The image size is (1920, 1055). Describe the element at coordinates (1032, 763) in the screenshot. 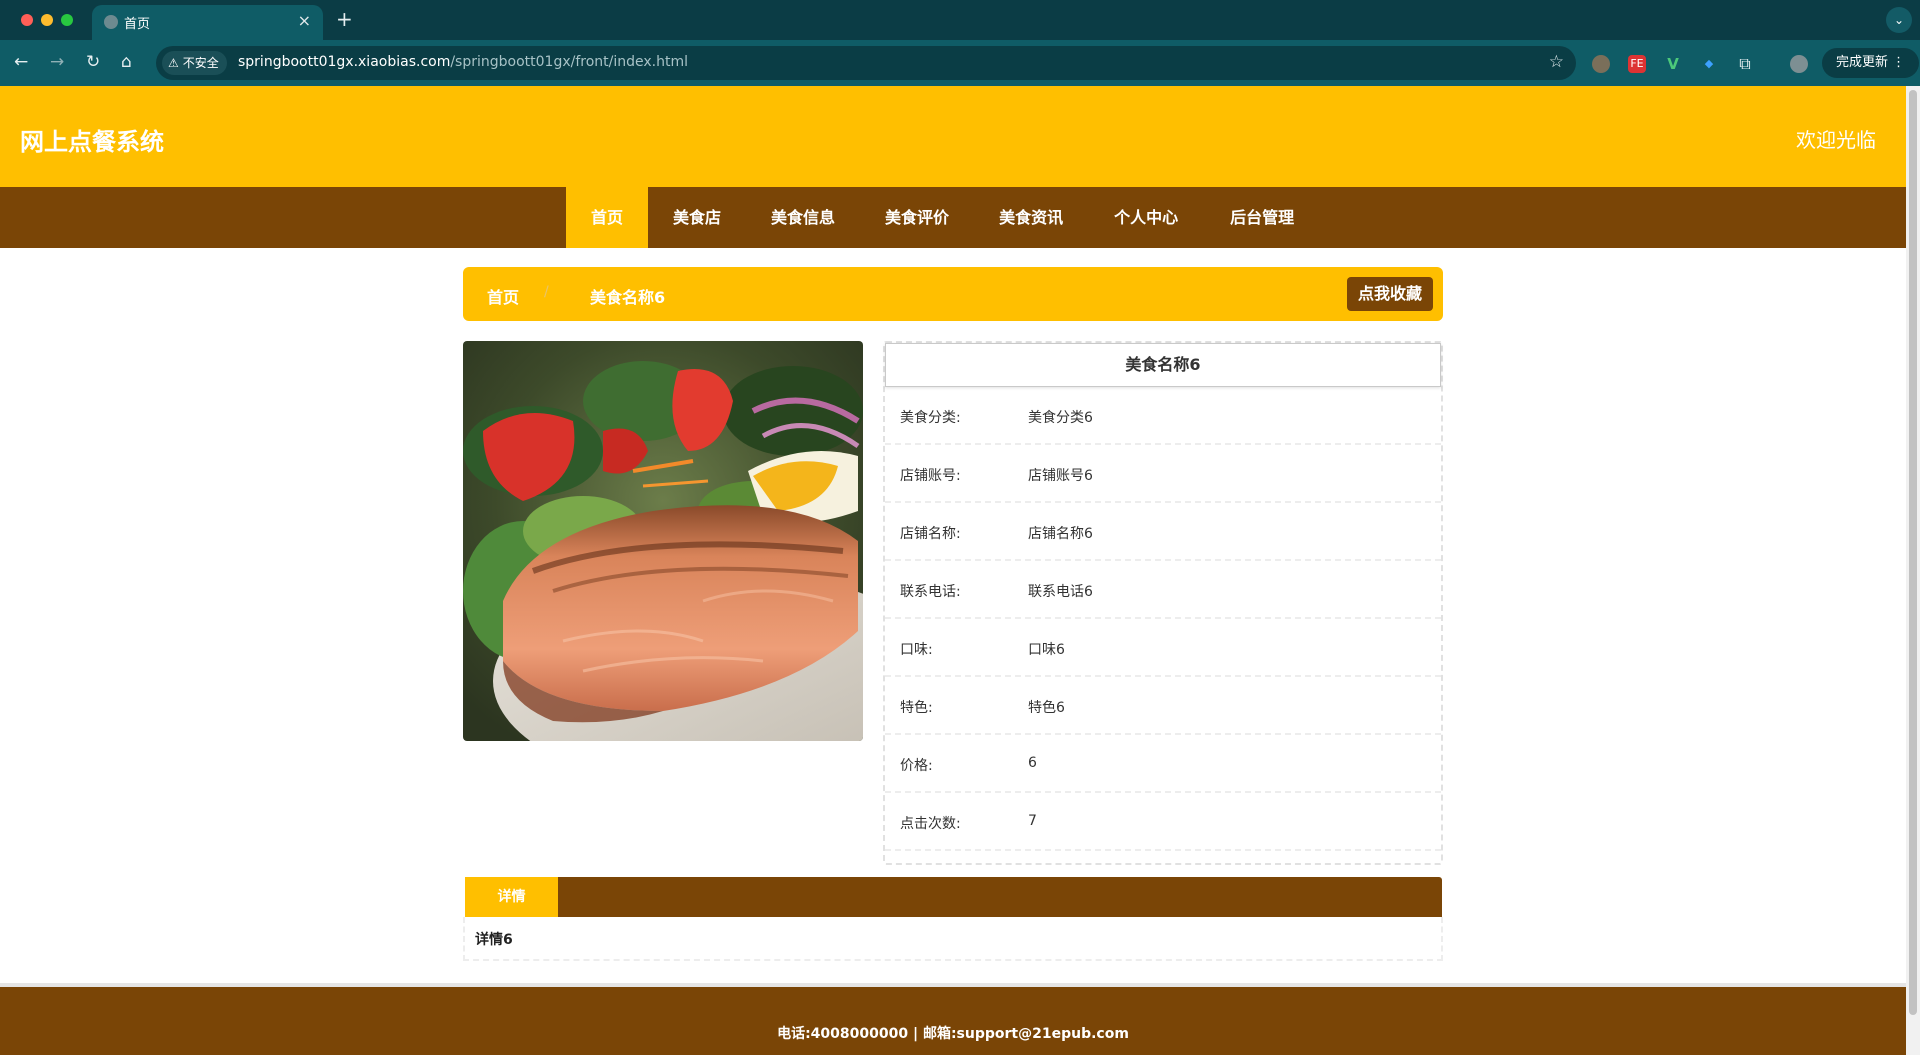

I see `info-value: 6` at that location.